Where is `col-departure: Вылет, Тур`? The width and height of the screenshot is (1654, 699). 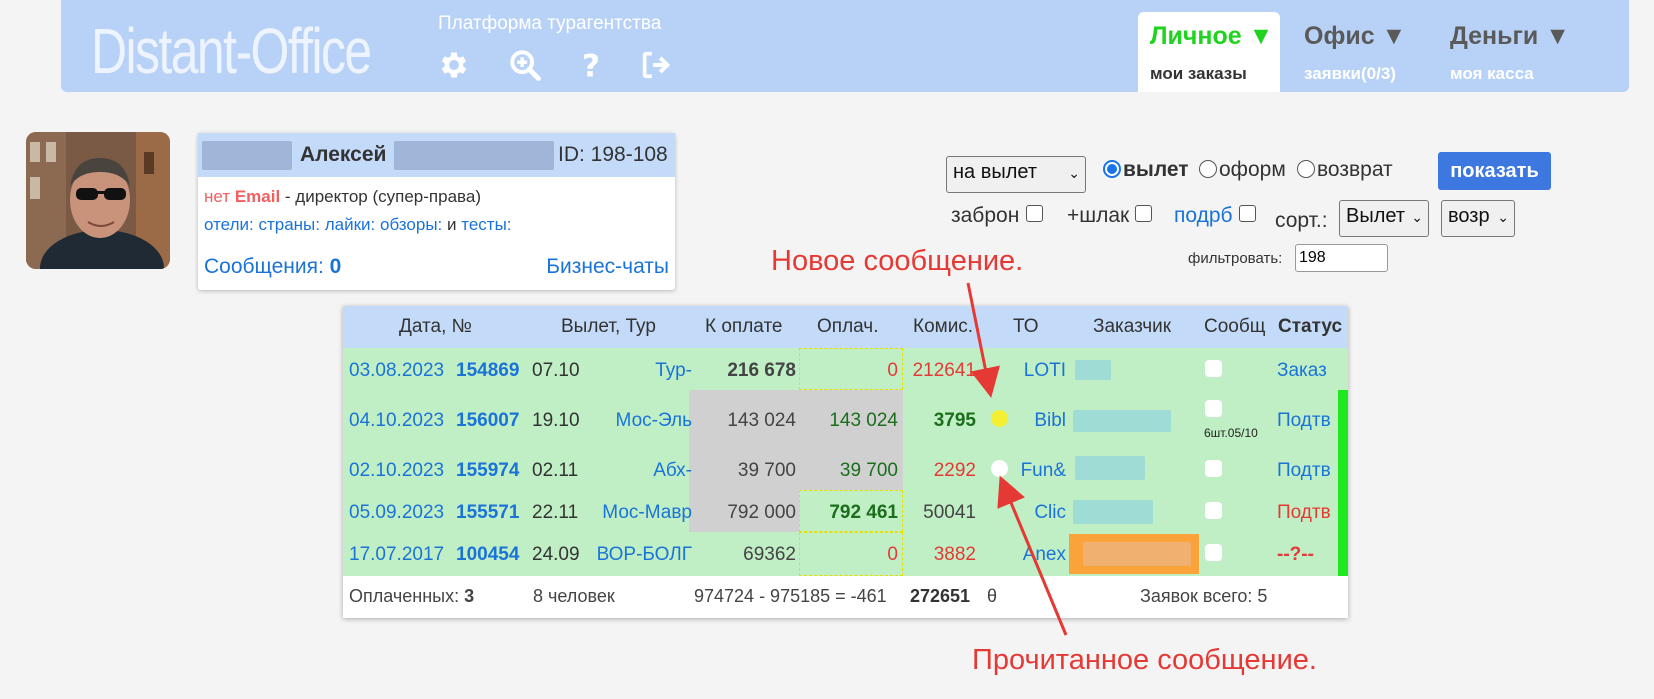 col-departure: Вылет, Тур is located at coordinates (608, 327).